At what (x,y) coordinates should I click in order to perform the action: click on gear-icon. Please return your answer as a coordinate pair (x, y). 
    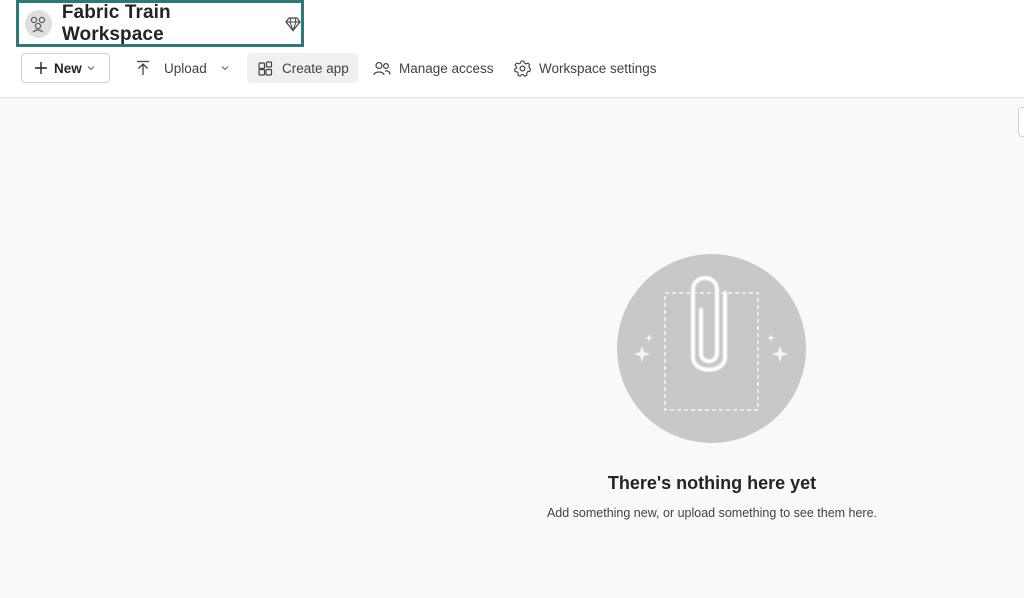
    Looking at the image, I should click on (522, 68).